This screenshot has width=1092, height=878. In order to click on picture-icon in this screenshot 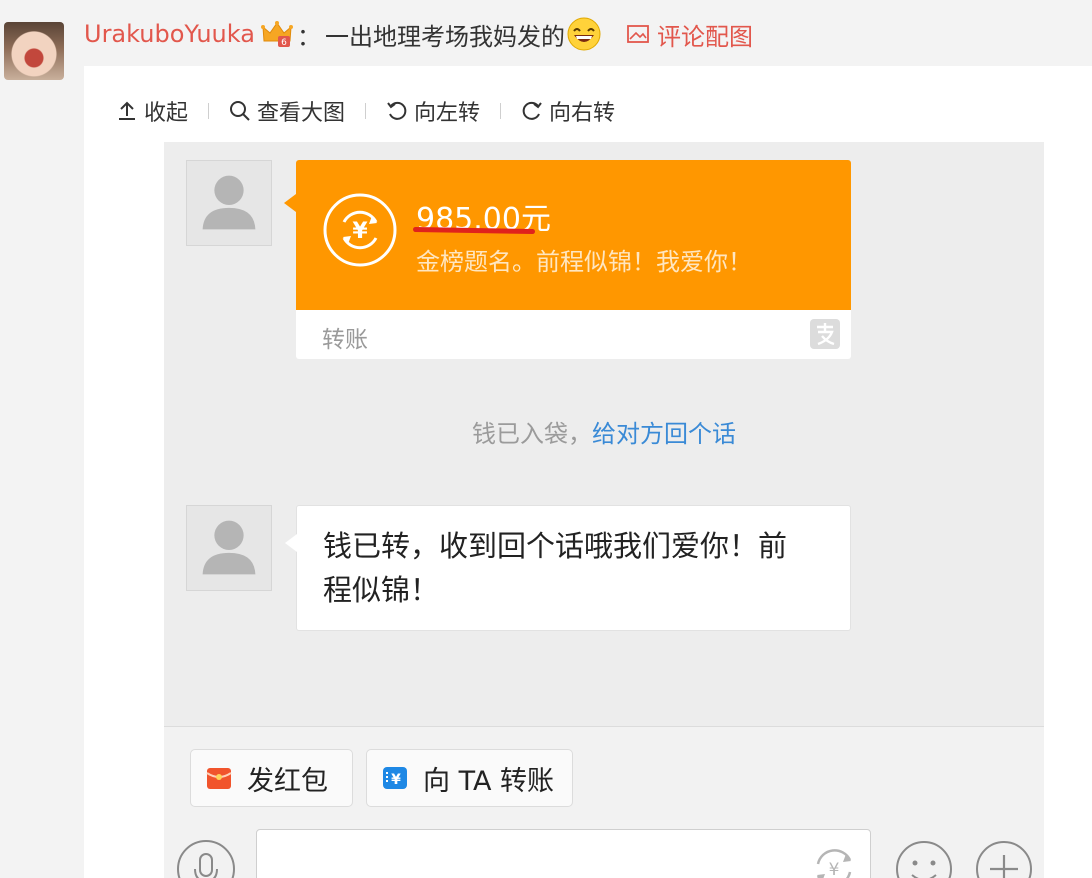, I will do `click(638, 34)`.